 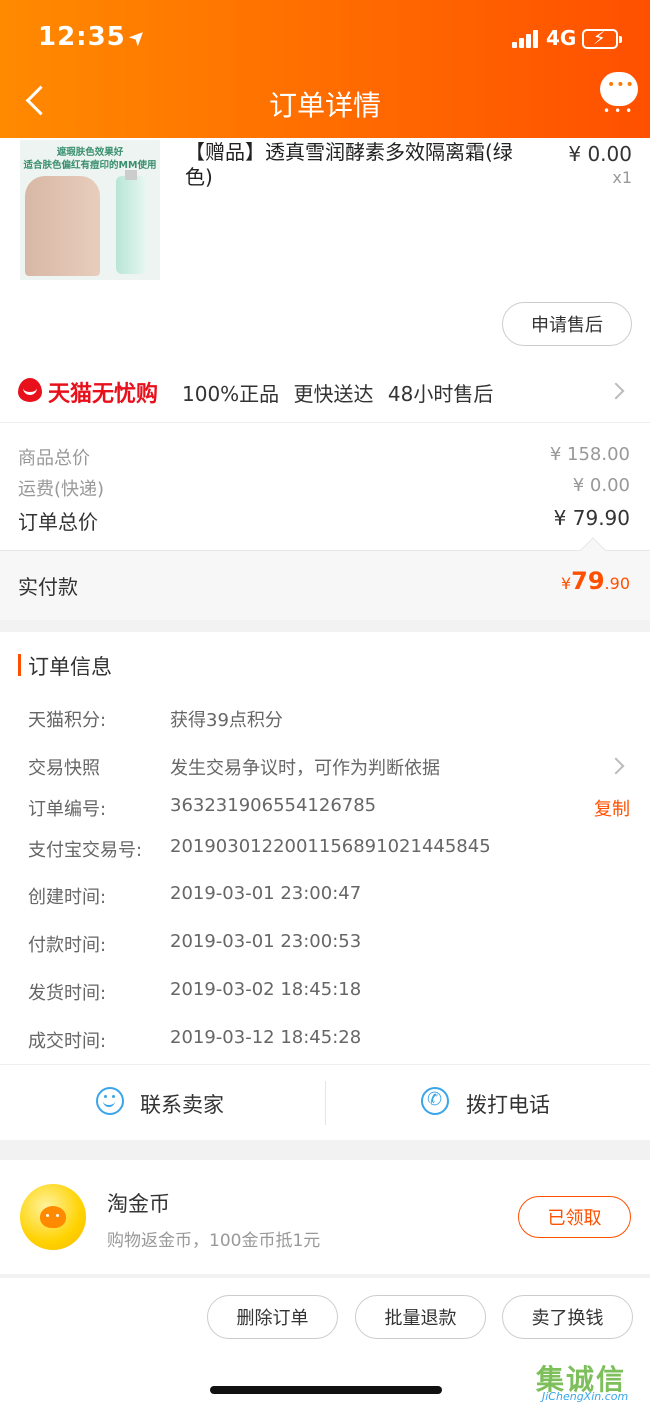 I want to click on info-value: 2019-03-02 18:45:18, so click(x=266, y=989).